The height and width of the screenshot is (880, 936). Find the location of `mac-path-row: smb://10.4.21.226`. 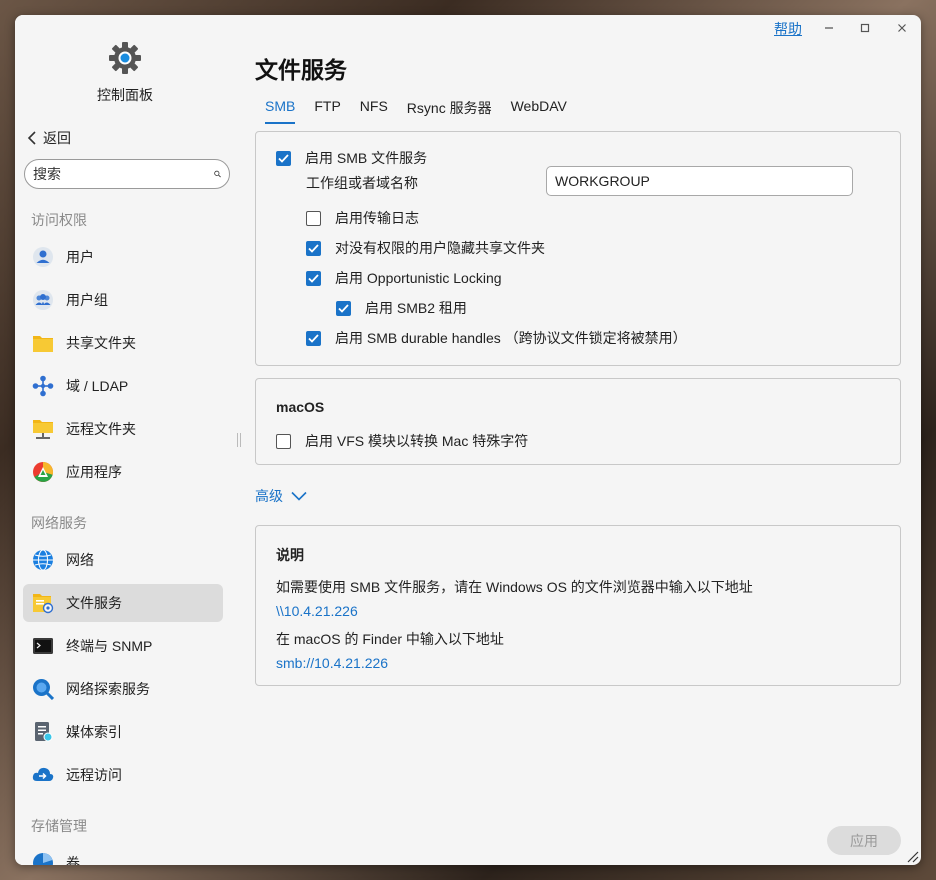

mac-path-row: smb://10.4.21.226 is located at coordinates (332, 663).